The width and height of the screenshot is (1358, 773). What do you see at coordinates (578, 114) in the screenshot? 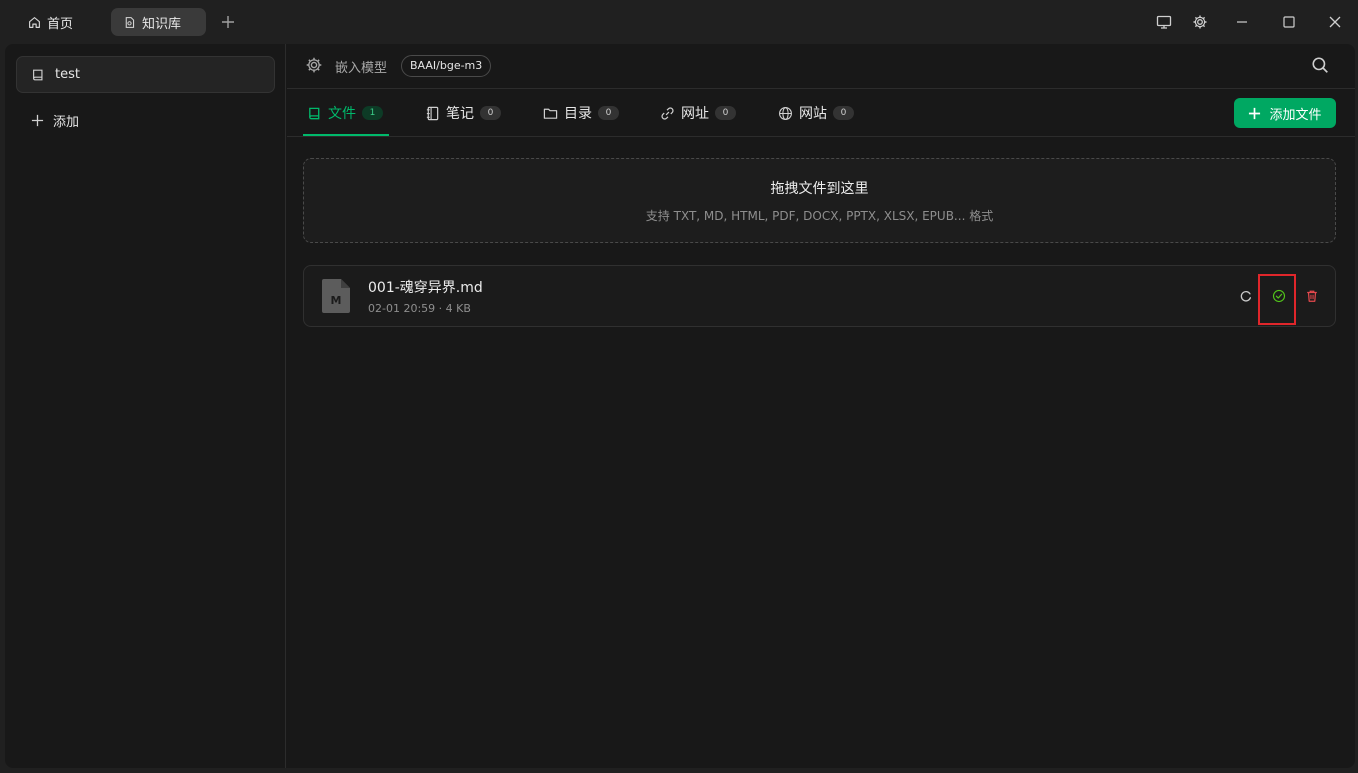
I see `tab-directory-label: 目录` at bounding box center [578, 114].